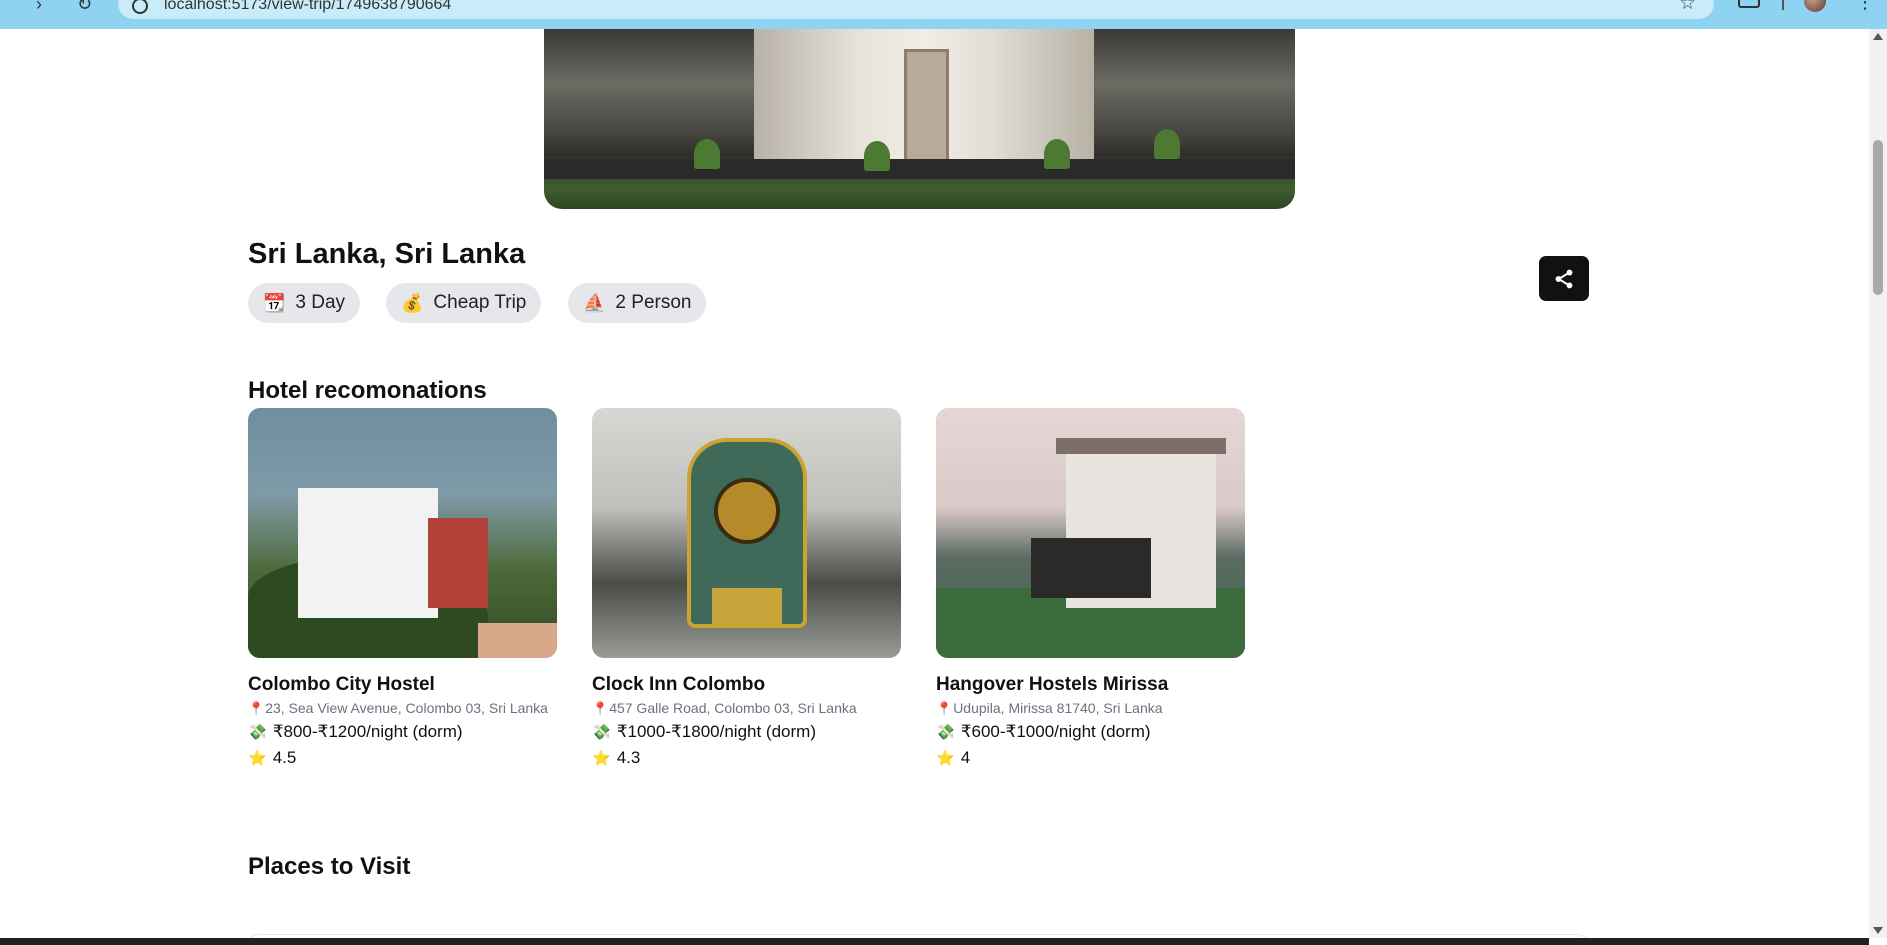 The height and width of the screenshot is (945, 1887). What do you see at coordinates (307, 7) in the screenshot?
I see `address-bar-url: localhost:5173/view-trip/1749638790664` at bounding box center [307, 7].